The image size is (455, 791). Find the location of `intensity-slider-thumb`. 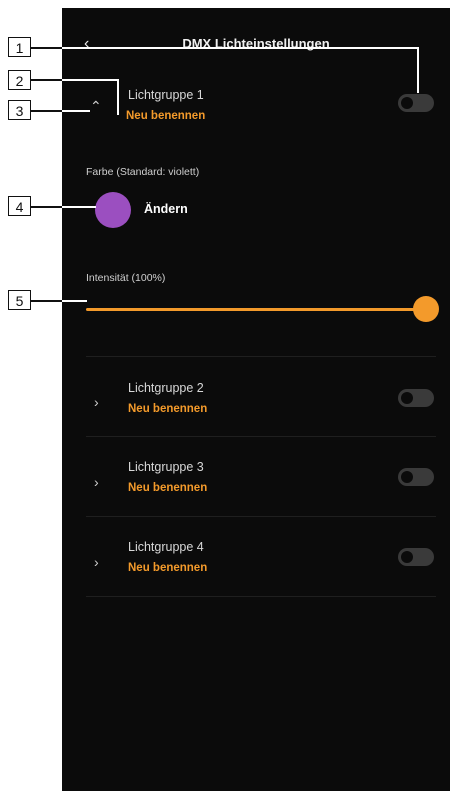

intensity-slider-thumb is located at coordinates (426, 309).